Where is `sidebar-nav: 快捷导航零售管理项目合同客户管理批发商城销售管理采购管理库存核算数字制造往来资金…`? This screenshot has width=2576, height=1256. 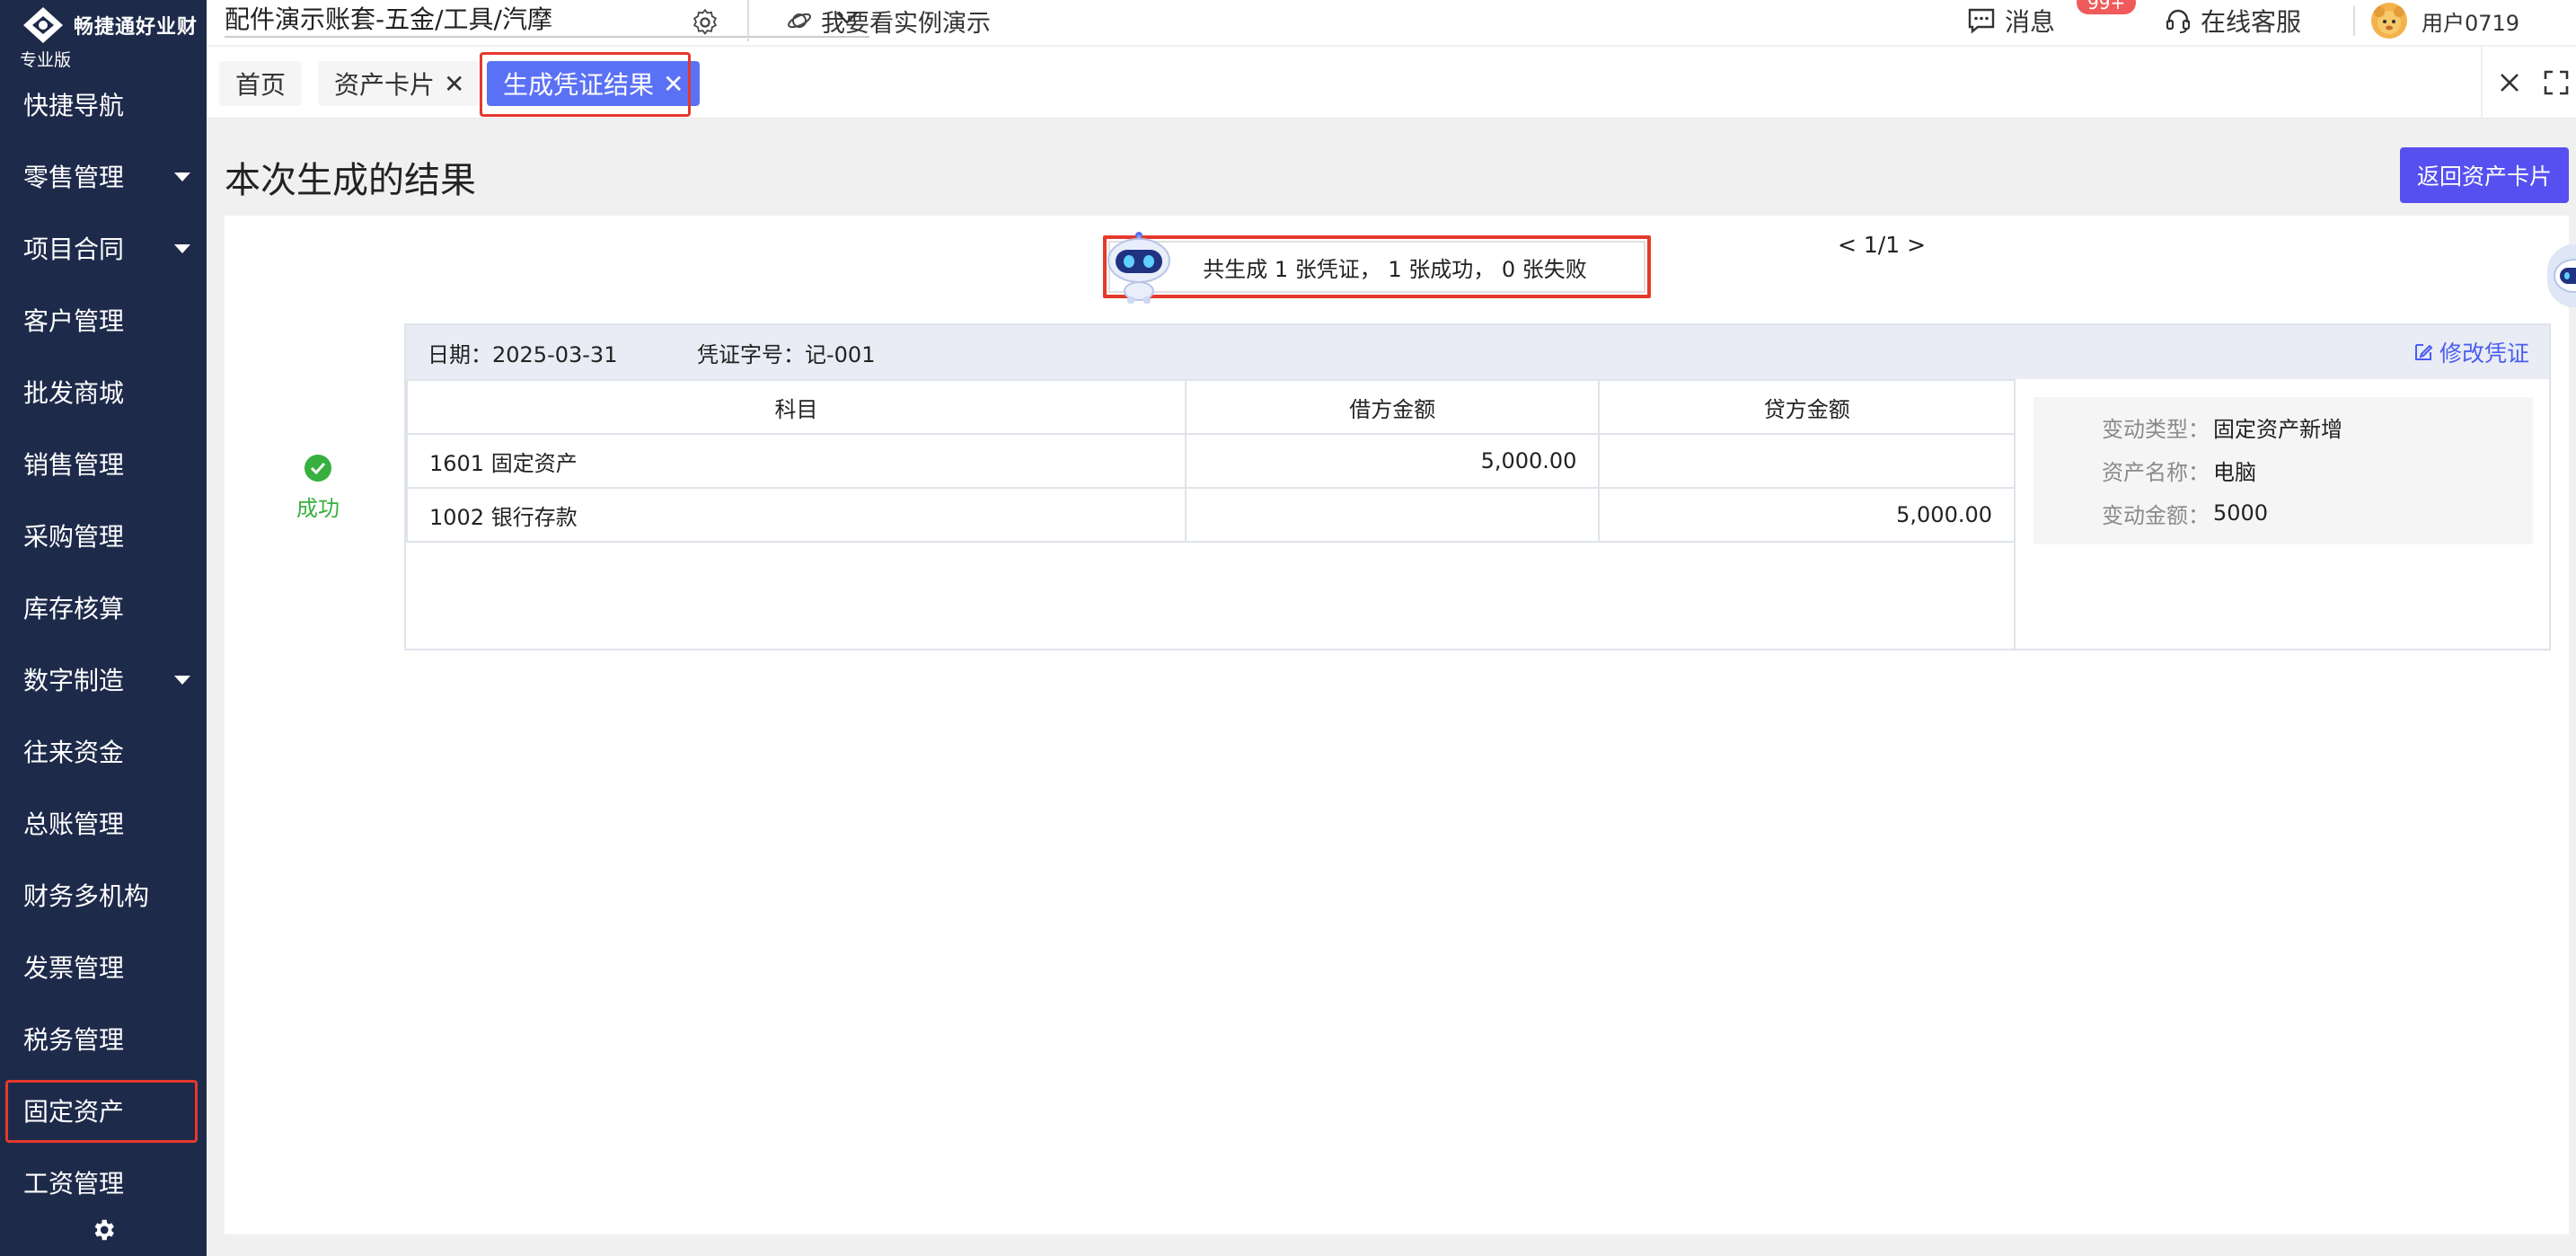
sidebar-nav: 快捷导航零售管理项目合同客户管理批发商城销售管理采购管理库存核算数字制造往来资金… is located at coordinates (103, 643).